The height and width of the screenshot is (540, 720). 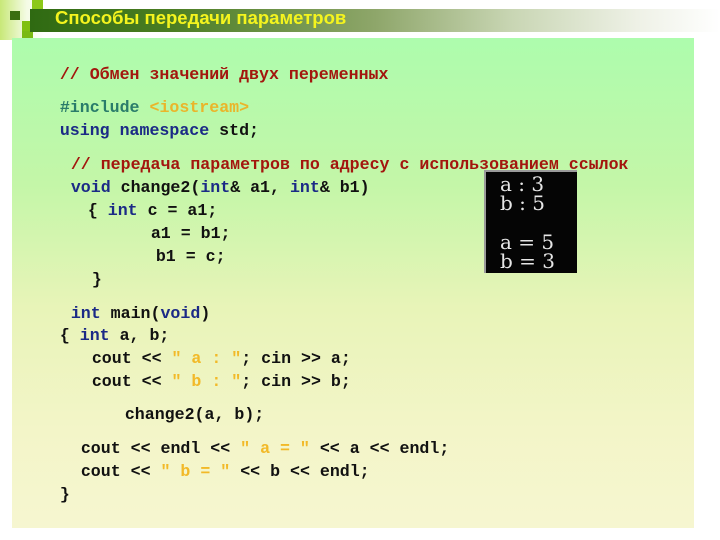 What do you see at coordinates (522, 203) in the screenshot?
I see `console-line: b : 5` at bounding box center [522, 203].